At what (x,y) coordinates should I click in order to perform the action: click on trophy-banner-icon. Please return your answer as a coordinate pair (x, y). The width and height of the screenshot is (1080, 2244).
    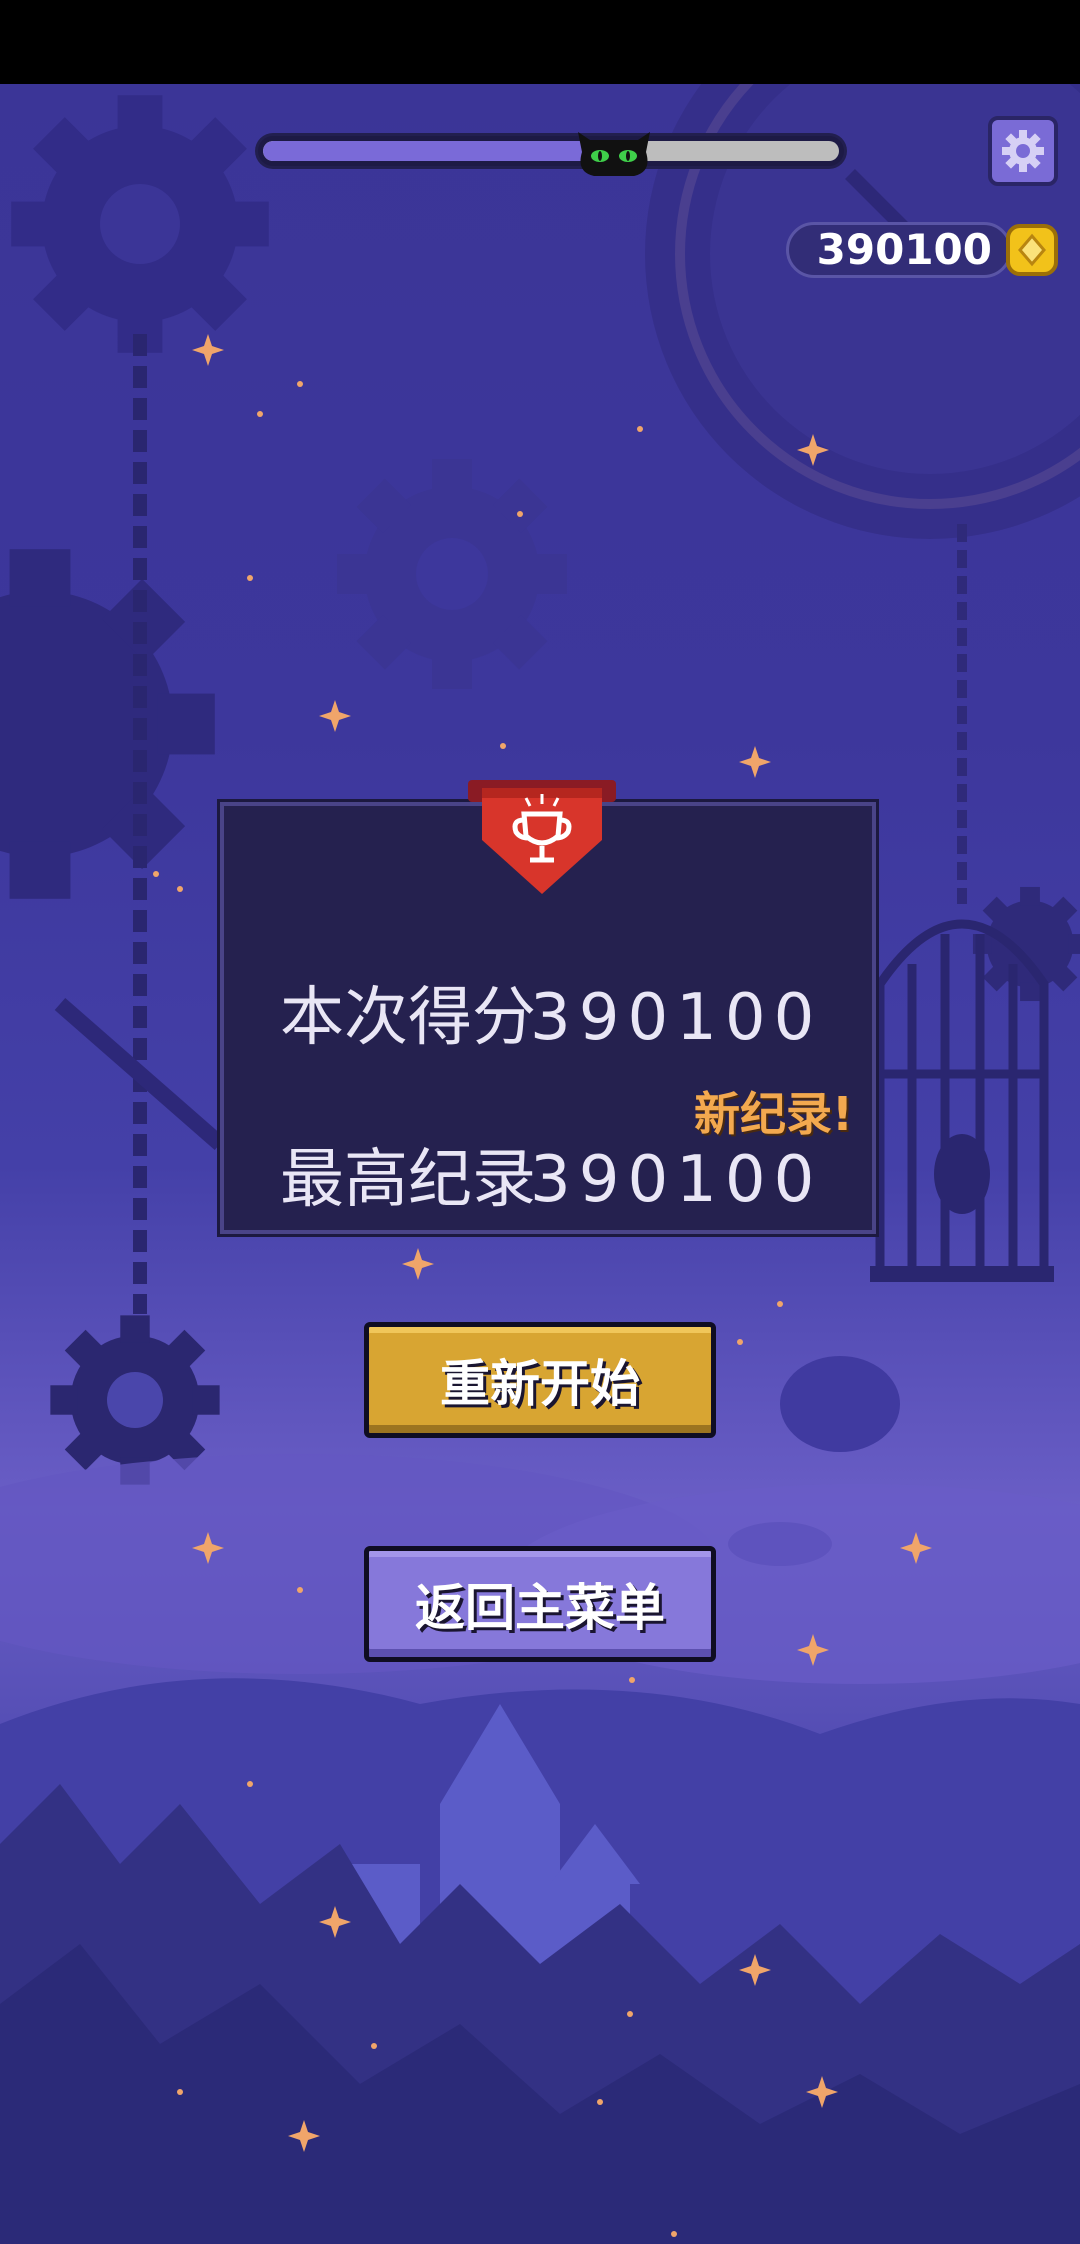
    Looking at the image, I should click on (542, 837).